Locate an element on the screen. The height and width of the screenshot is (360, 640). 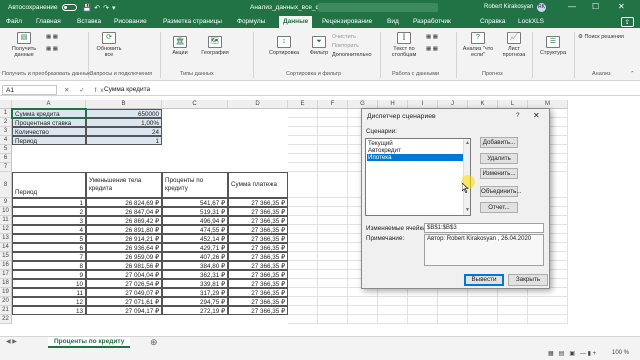
row-header: 17 is located at coordinates (6, 274).